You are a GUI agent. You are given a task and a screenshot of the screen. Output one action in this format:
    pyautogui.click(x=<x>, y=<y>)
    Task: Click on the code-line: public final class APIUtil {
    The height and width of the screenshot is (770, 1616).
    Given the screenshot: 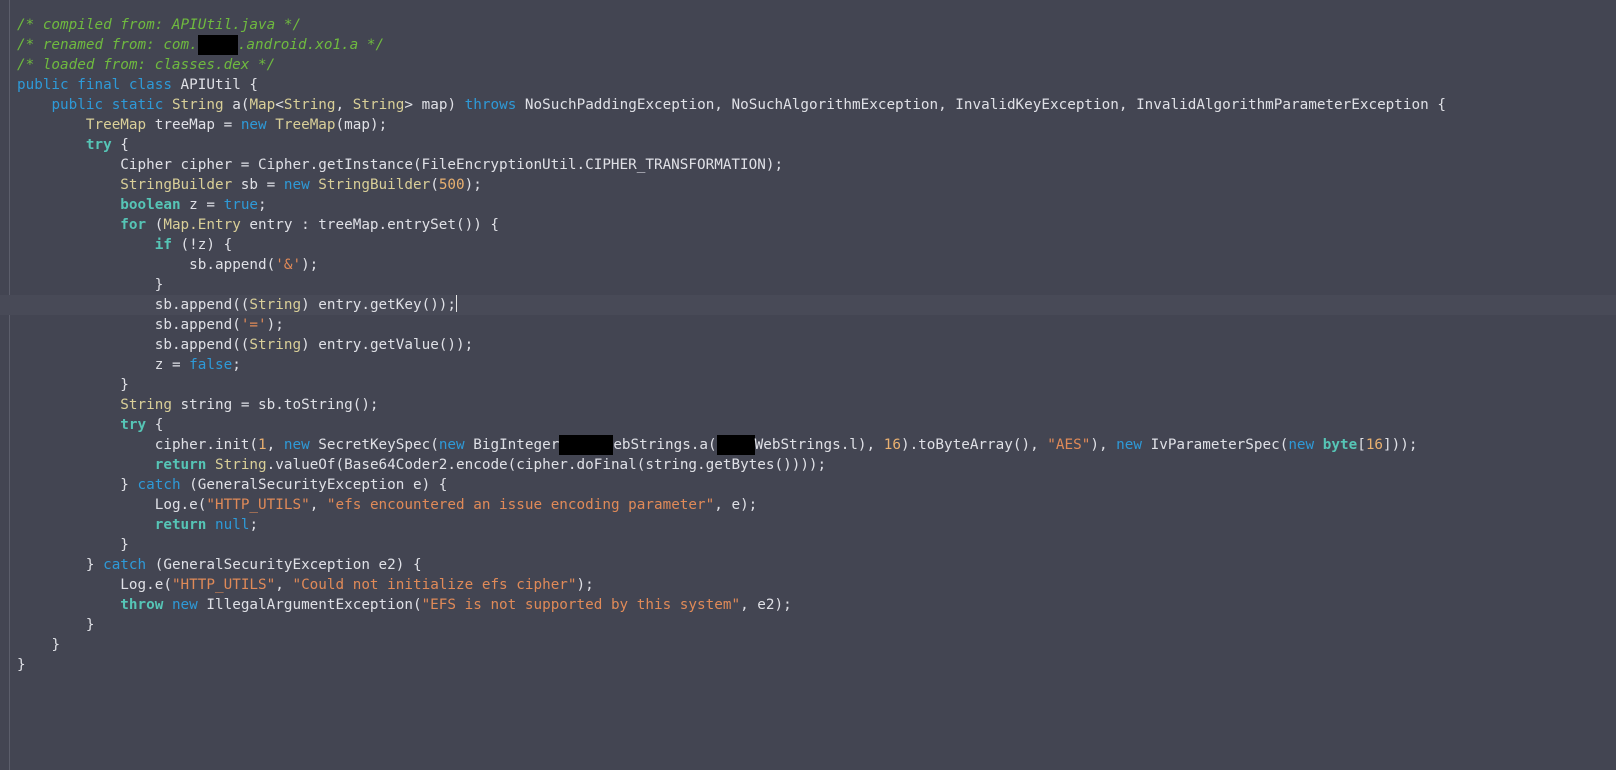 What is the action you would take?
    pyautogui.click(x=808, y=85)
    